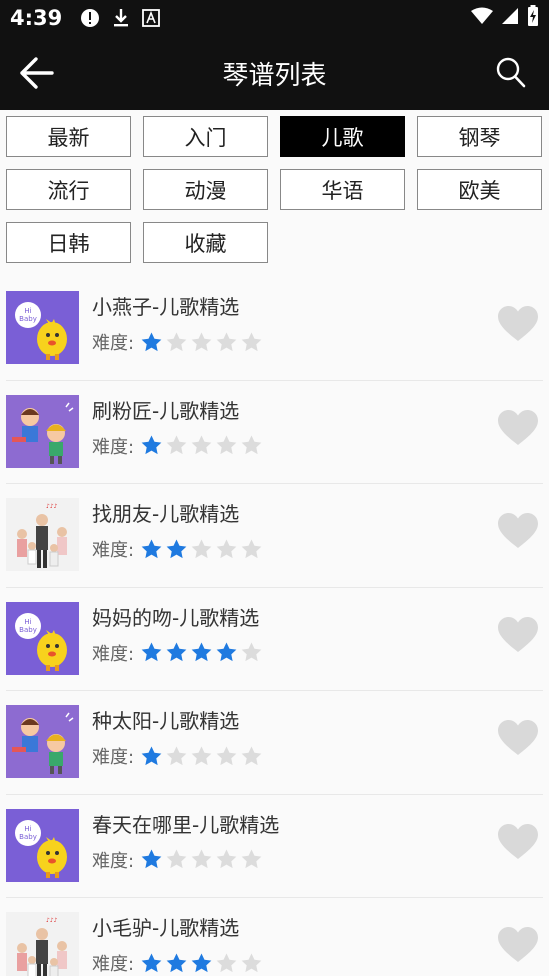 This screenshot has width=549, height=976. I want to click on filter-chip: 动漫, so click(205, 189).